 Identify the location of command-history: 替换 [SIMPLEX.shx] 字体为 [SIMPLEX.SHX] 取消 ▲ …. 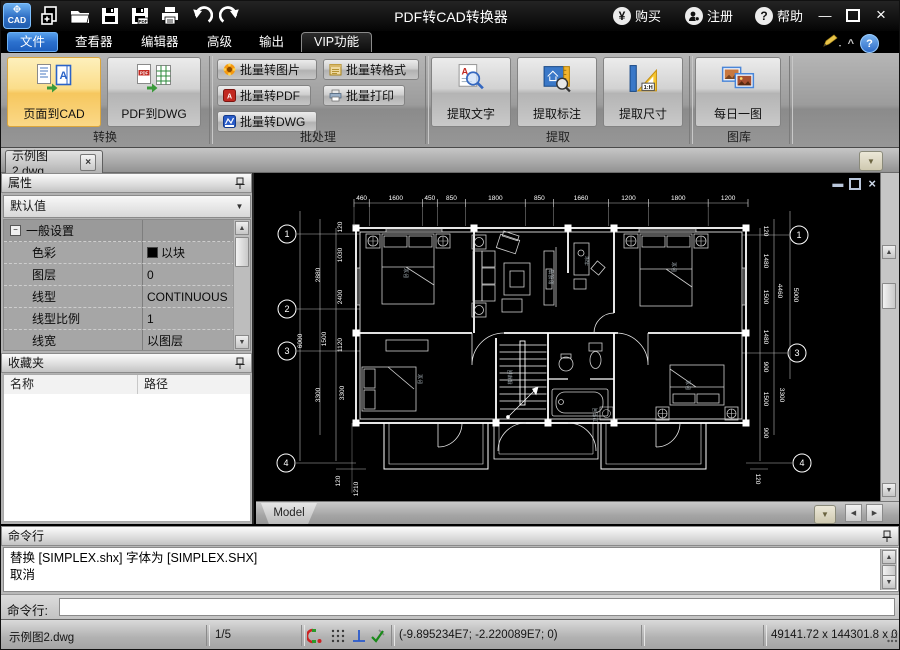
(451, 569).